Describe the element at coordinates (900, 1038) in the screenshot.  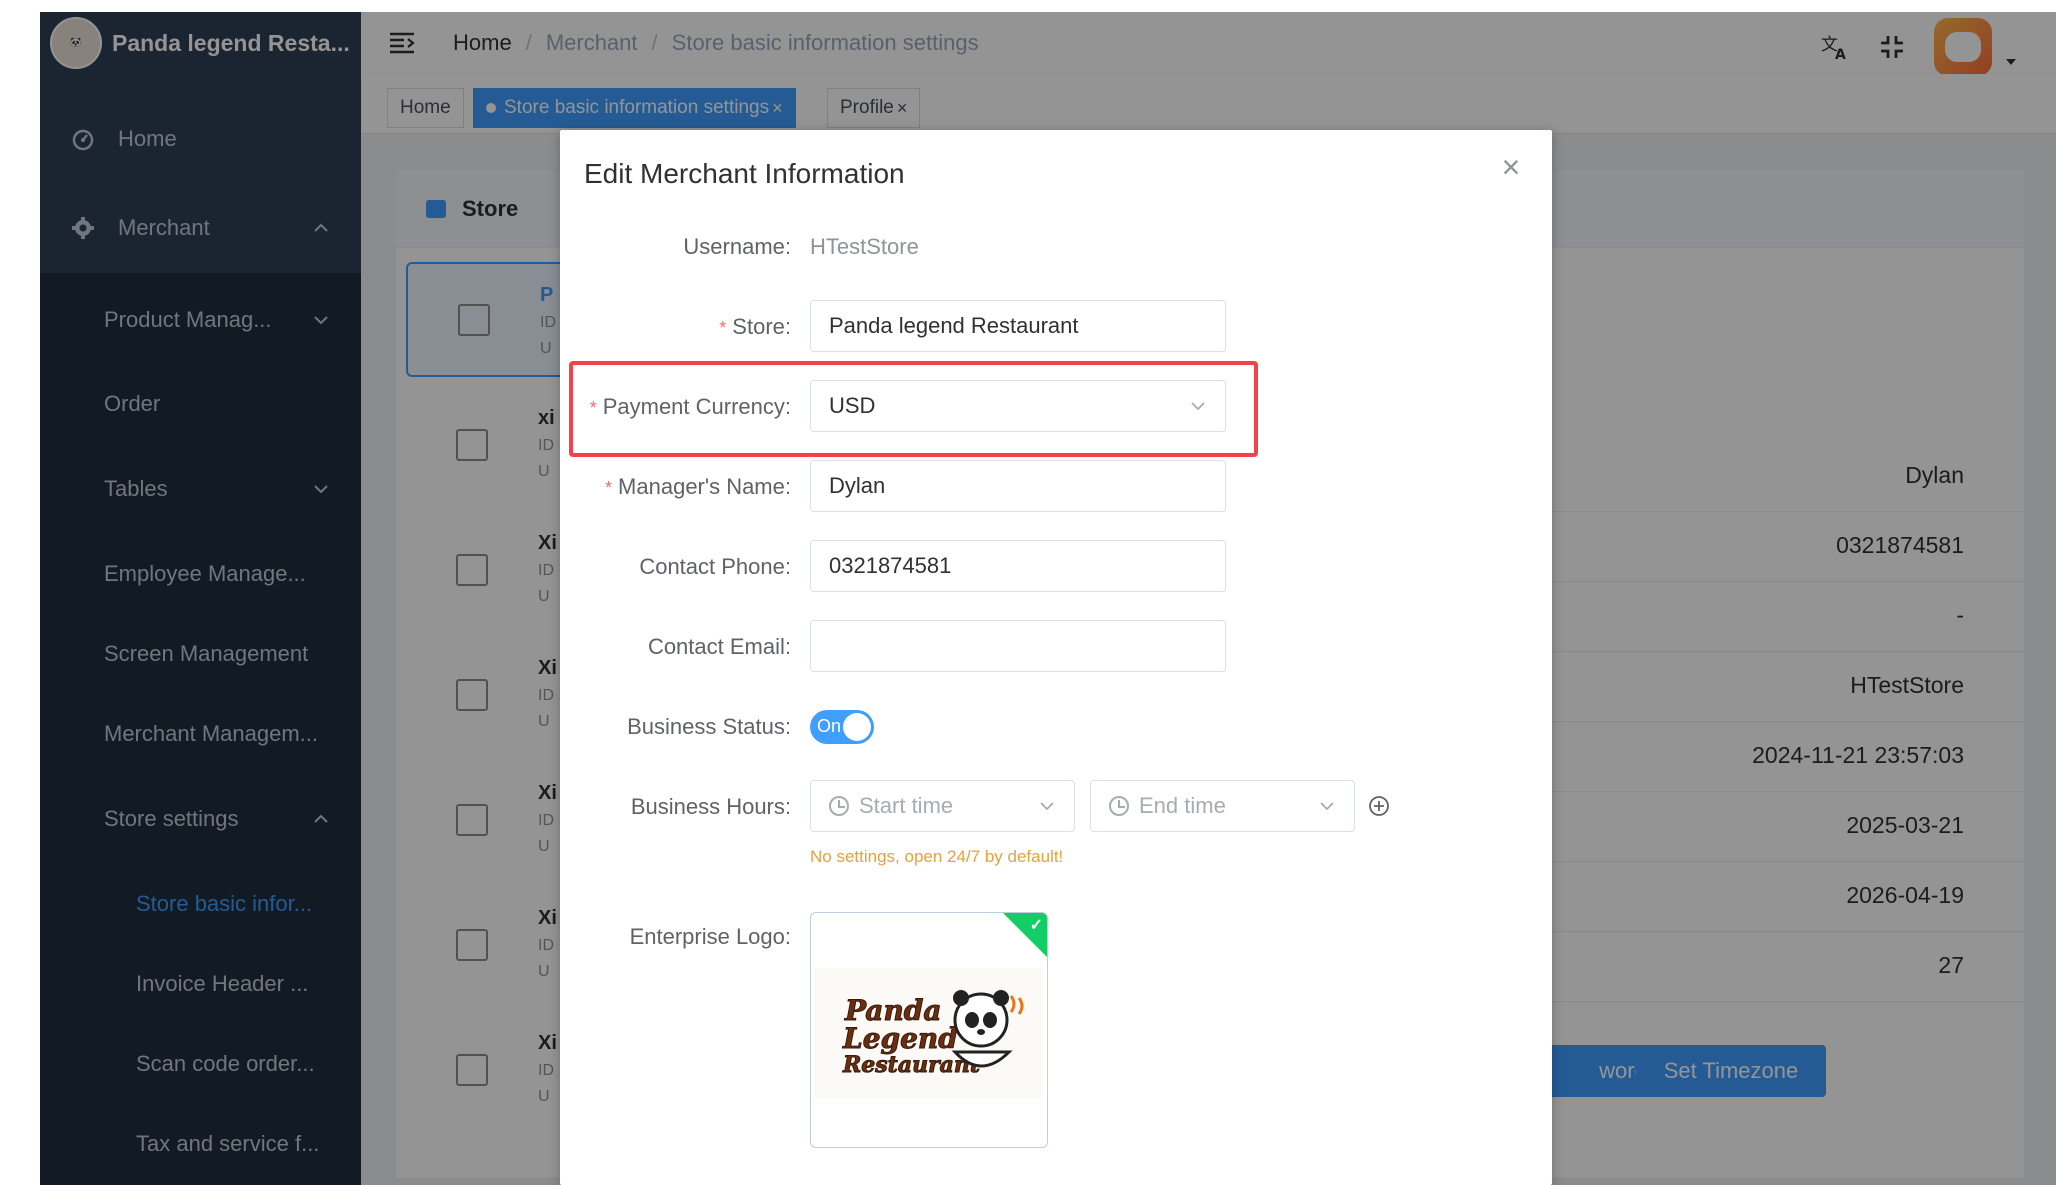
I see `svg-text: Legend` at that location.